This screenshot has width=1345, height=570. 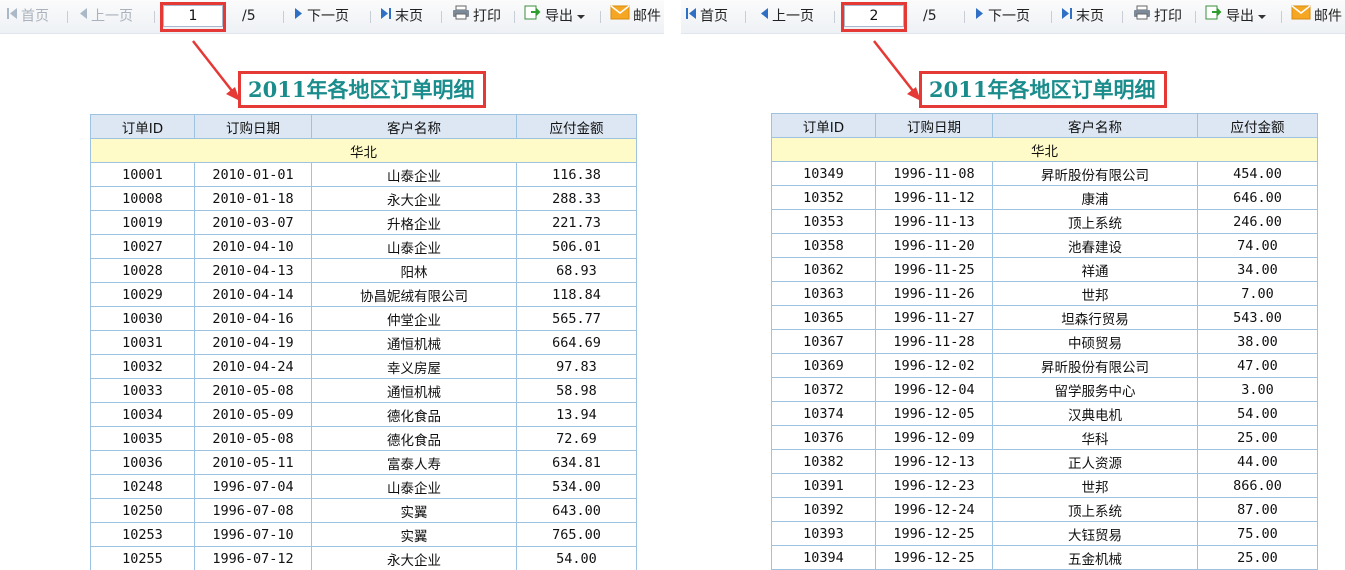 I want to click on order-id-cell: 10036, so click(x=142, y=462).